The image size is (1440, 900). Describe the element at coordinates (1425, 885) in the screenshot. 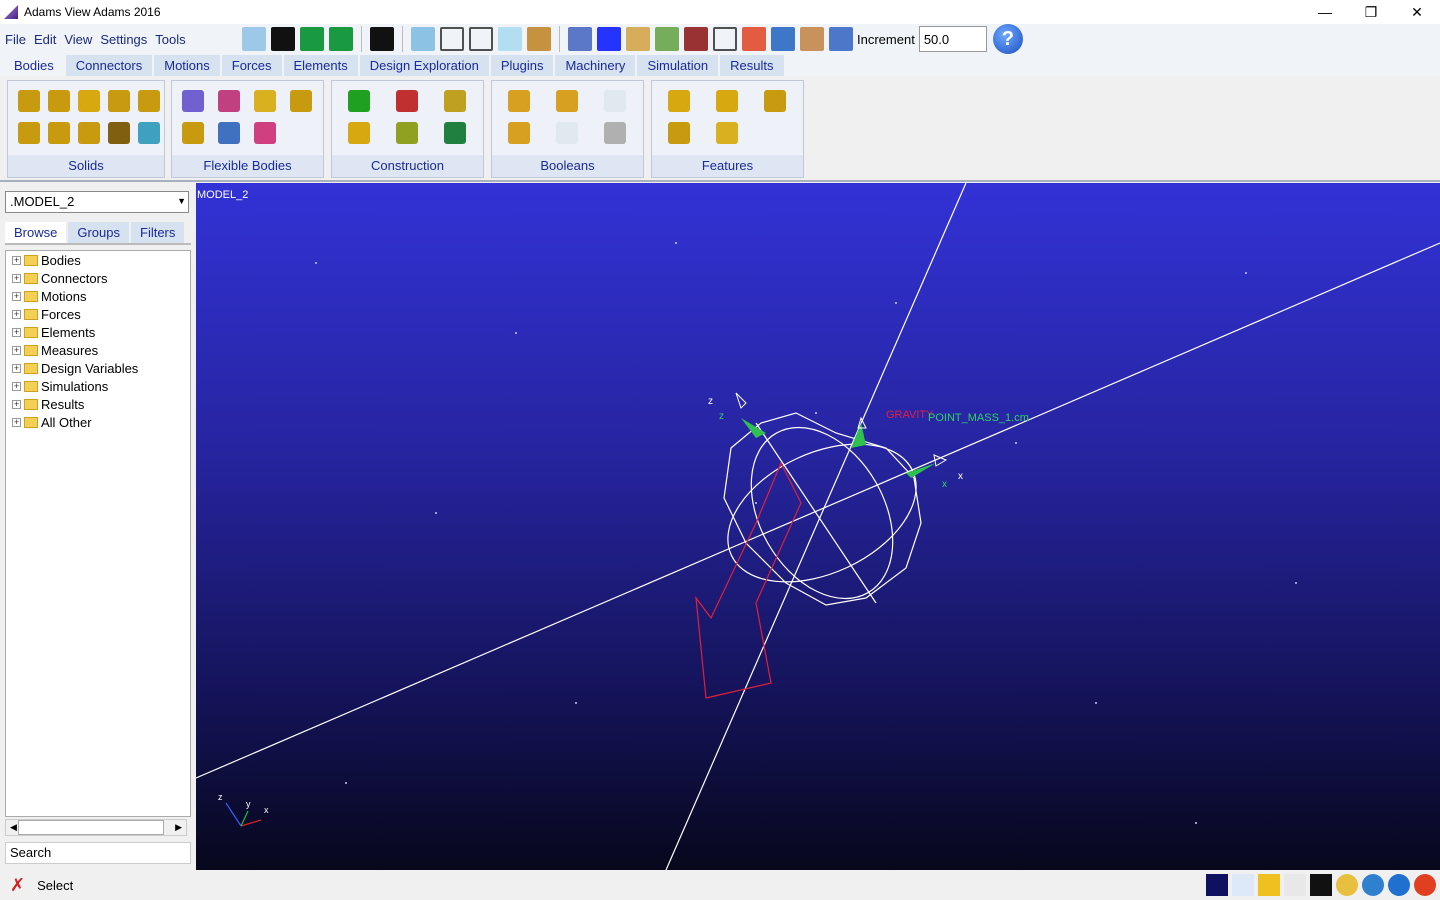

I see `stop-icon` at that location.